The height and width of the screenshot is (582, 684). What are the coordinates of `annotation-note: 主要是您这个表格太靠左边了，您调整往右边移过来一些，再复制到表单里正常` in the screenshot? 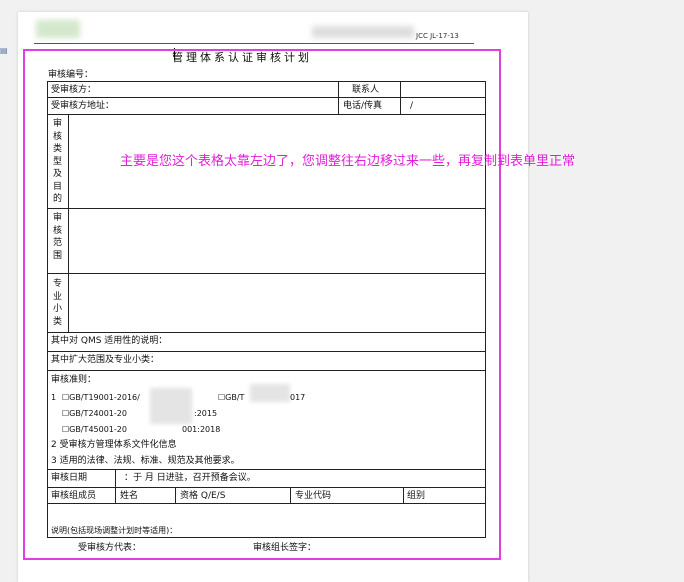 It's located at (348, 161).